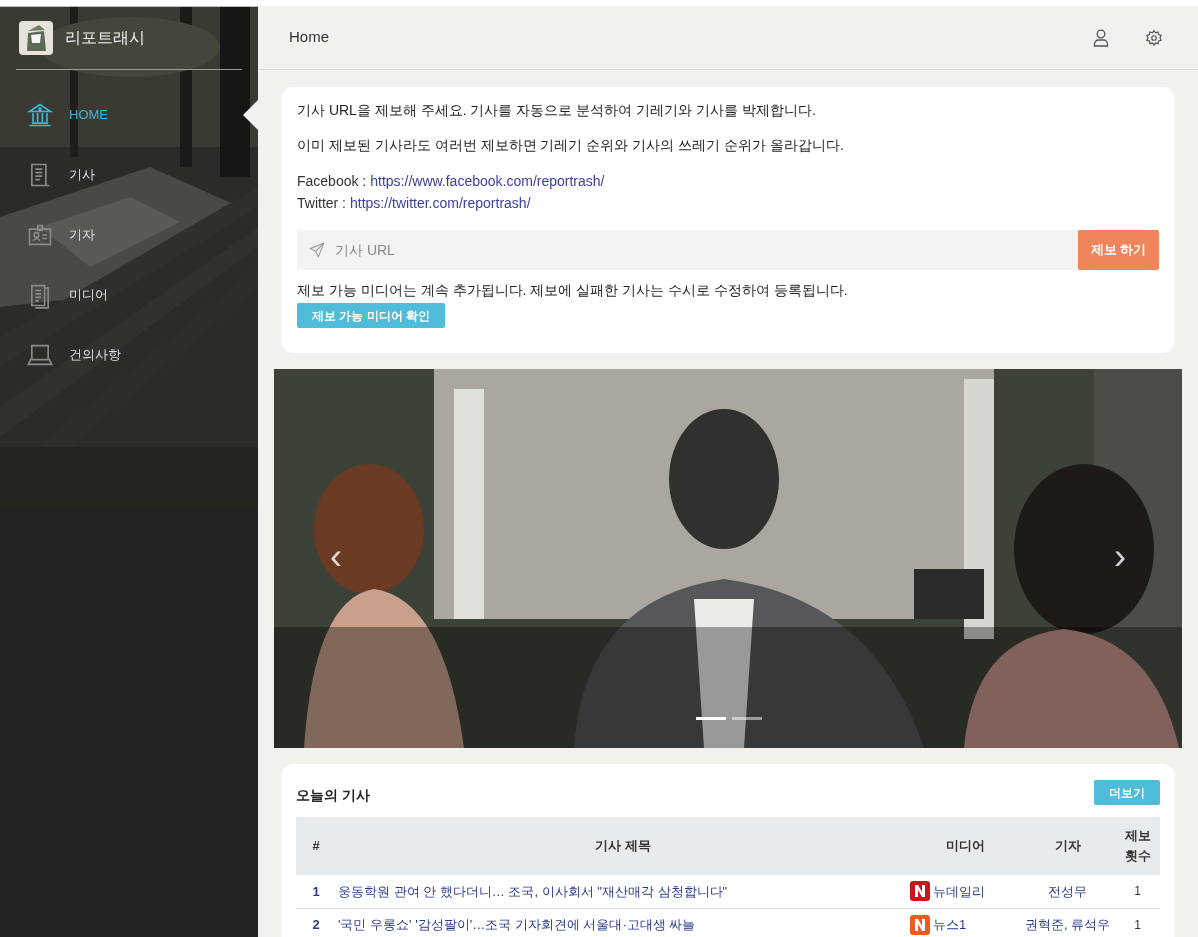 This screenshot has width=1198, height=937. I want to click on media-link: 뉴데일리, so click(959, 891).